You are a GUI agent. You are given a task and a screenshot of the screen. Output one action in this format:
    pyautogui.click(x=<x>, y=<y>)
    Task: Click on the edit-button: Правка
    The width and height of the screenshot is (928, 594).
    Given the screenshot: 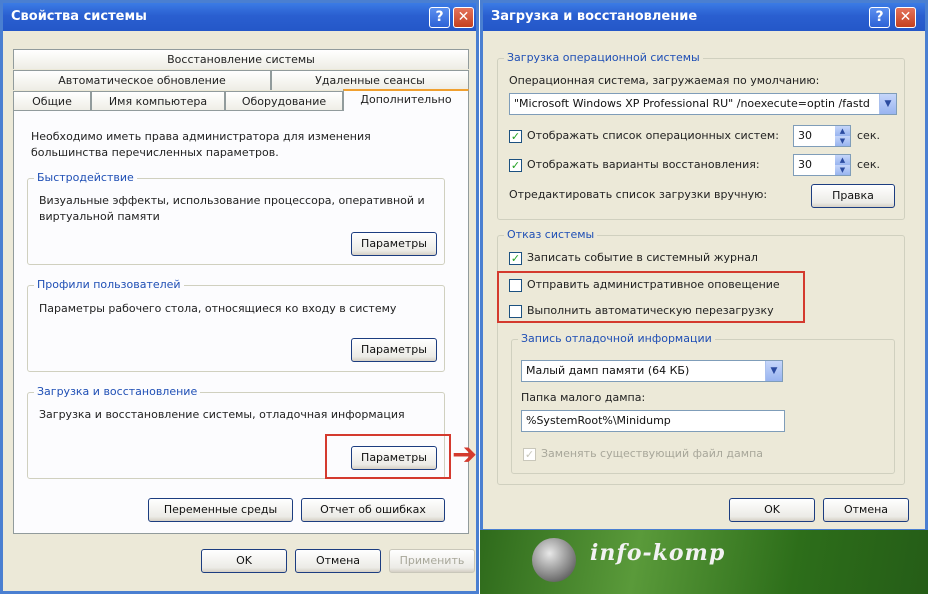 What is the action you would take?
    pyautogui.click(x=853, y=196)
    